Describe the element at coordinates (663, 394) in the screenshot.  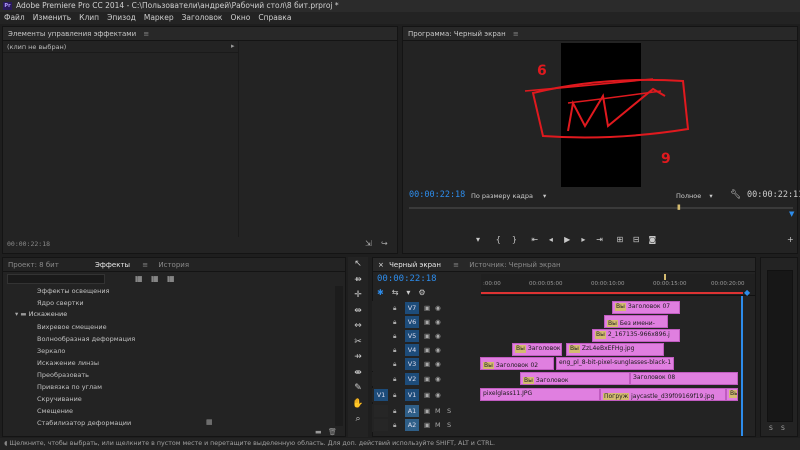
I see `clip-jaycastle: Погруж jaycastle_d39f09169f19.jpg` at that location.